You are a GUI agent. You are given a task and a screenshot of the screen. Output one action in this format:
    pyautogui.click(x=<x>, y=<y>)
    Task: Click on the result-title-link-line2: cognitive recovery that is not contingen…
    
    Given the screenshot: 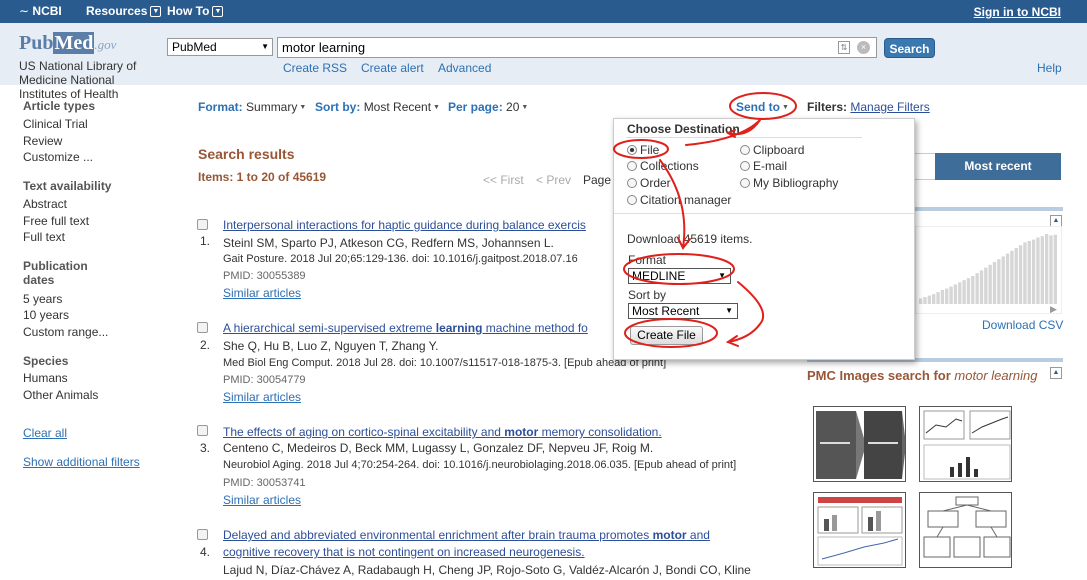 What is the action you would take?
    pyautogui.click(x=404, y=552)
    